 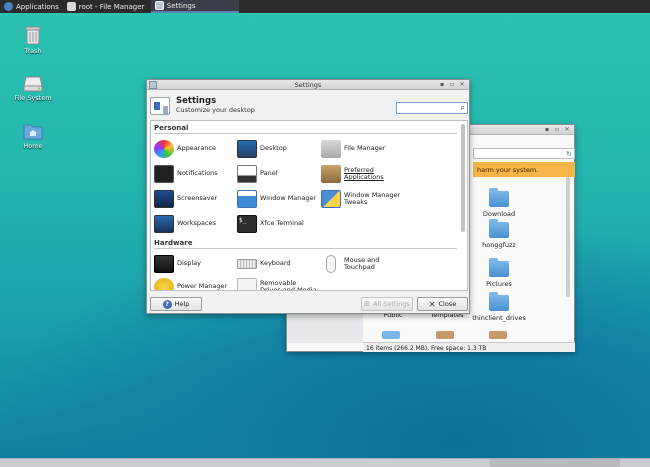 I want to click on folder-pictures: Pictures, so click(x=499, y=273).